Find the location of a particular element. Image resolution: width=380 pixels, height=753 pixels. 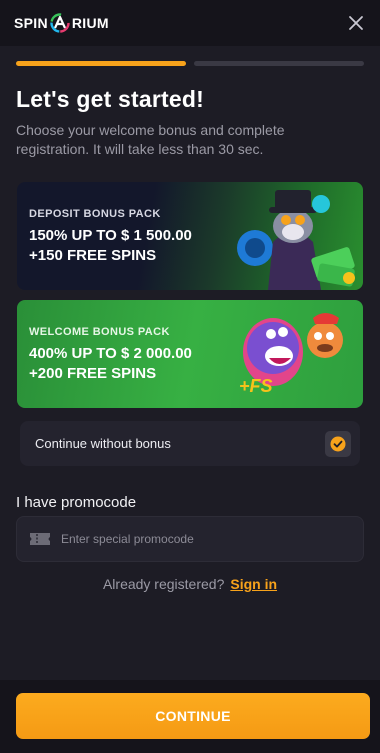

bonus-spins: +150 FREE SPINS is located at coordinates (93, 255).